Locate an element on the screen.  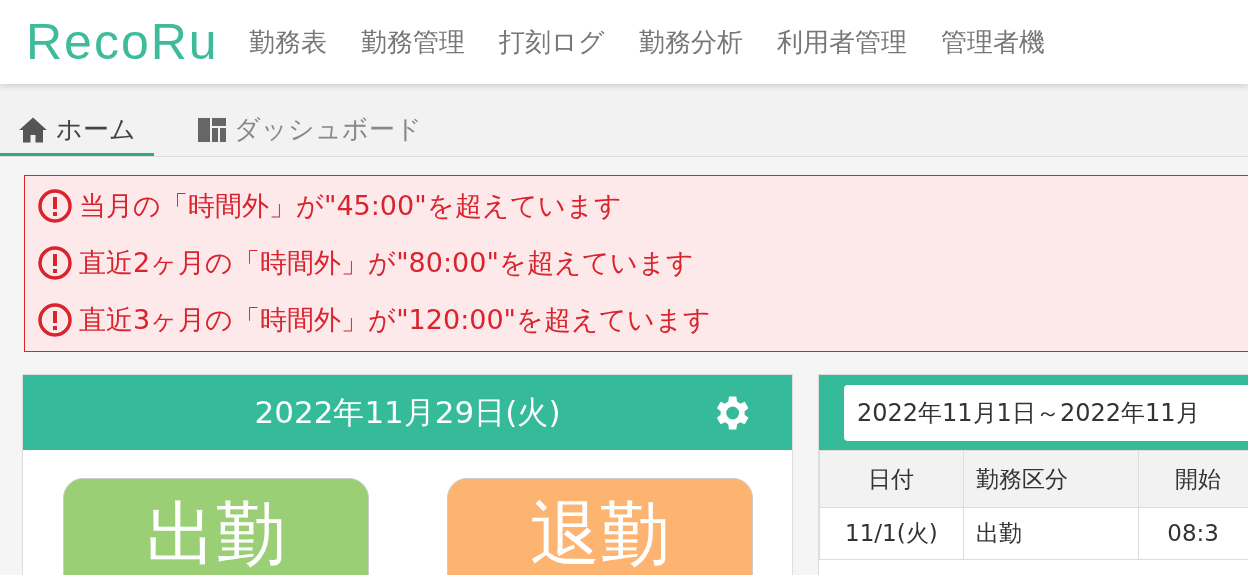
nav-tab: ホーム is located at coordinates (77, 131).